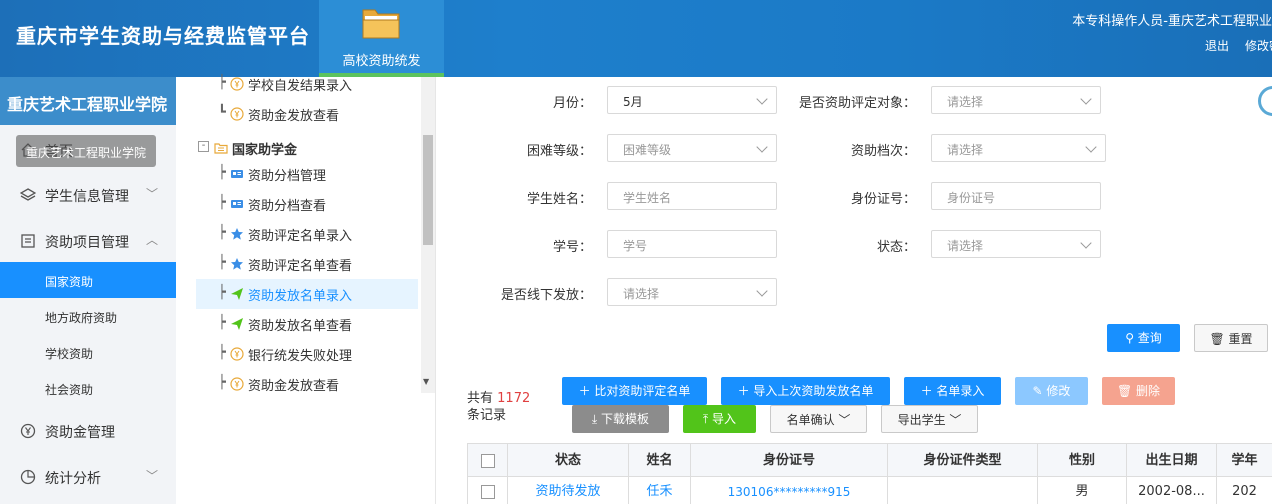  I want to click on sidebar-sub-social: 社会资助, so click(88, 388).